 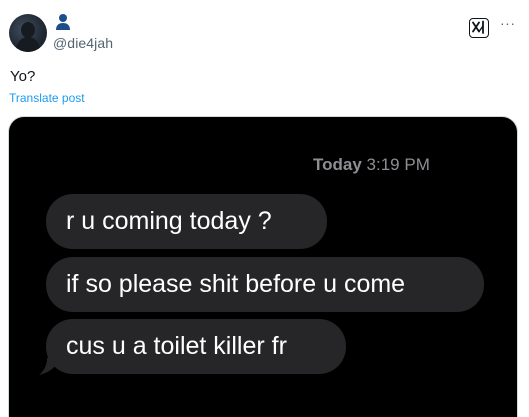 What do you see at coordinates (83, 43) in the screenshot?
I see `user-handle: @die4jah` at bounding box center [83, 43].